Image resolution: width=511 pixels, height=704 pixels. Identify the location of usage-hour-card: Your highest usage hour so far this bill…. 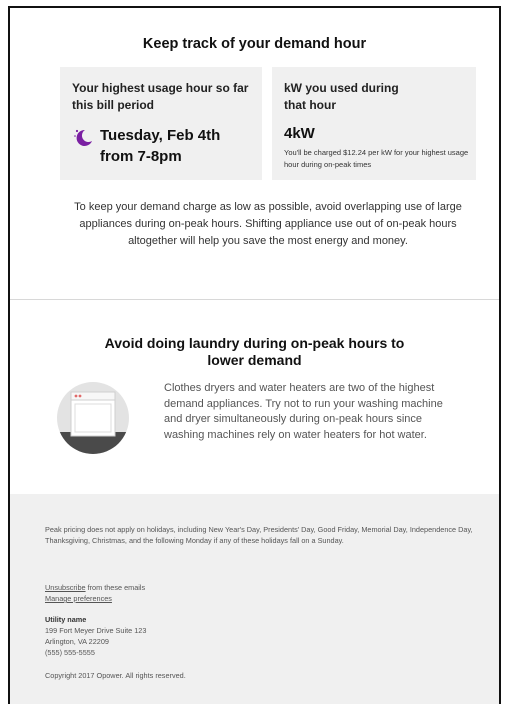
(161, 123).